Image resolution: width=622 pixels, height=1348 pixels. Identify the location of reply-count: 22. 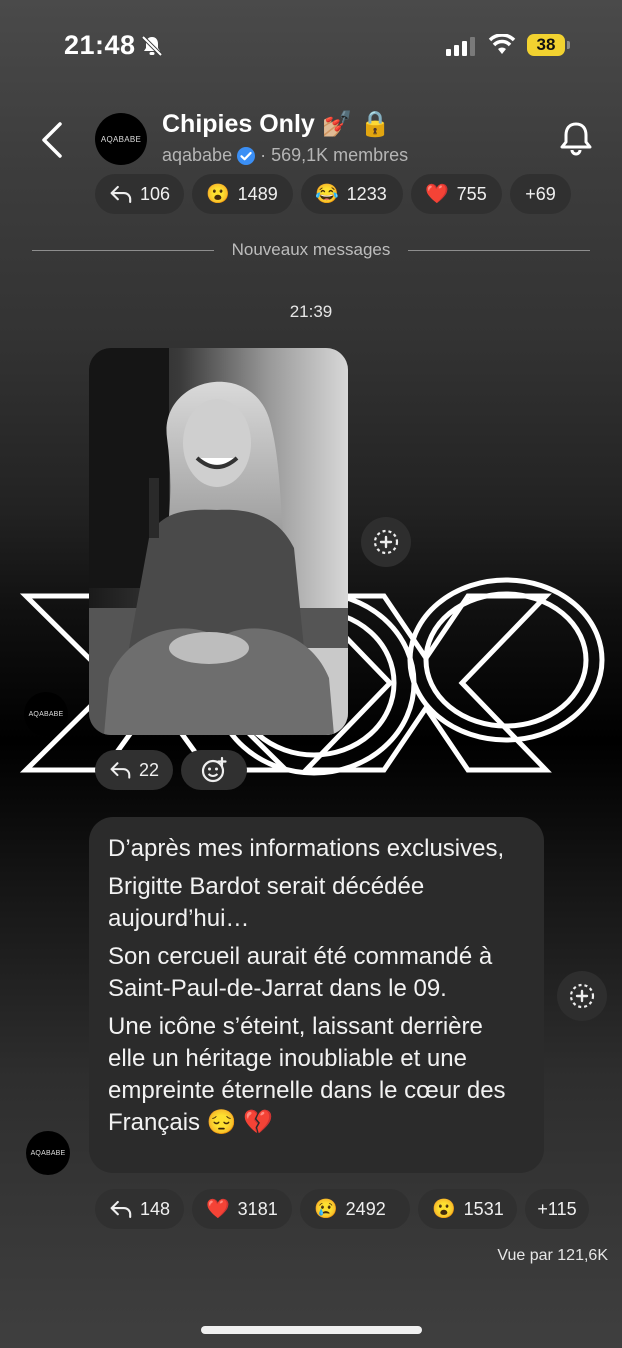
(148, 769).